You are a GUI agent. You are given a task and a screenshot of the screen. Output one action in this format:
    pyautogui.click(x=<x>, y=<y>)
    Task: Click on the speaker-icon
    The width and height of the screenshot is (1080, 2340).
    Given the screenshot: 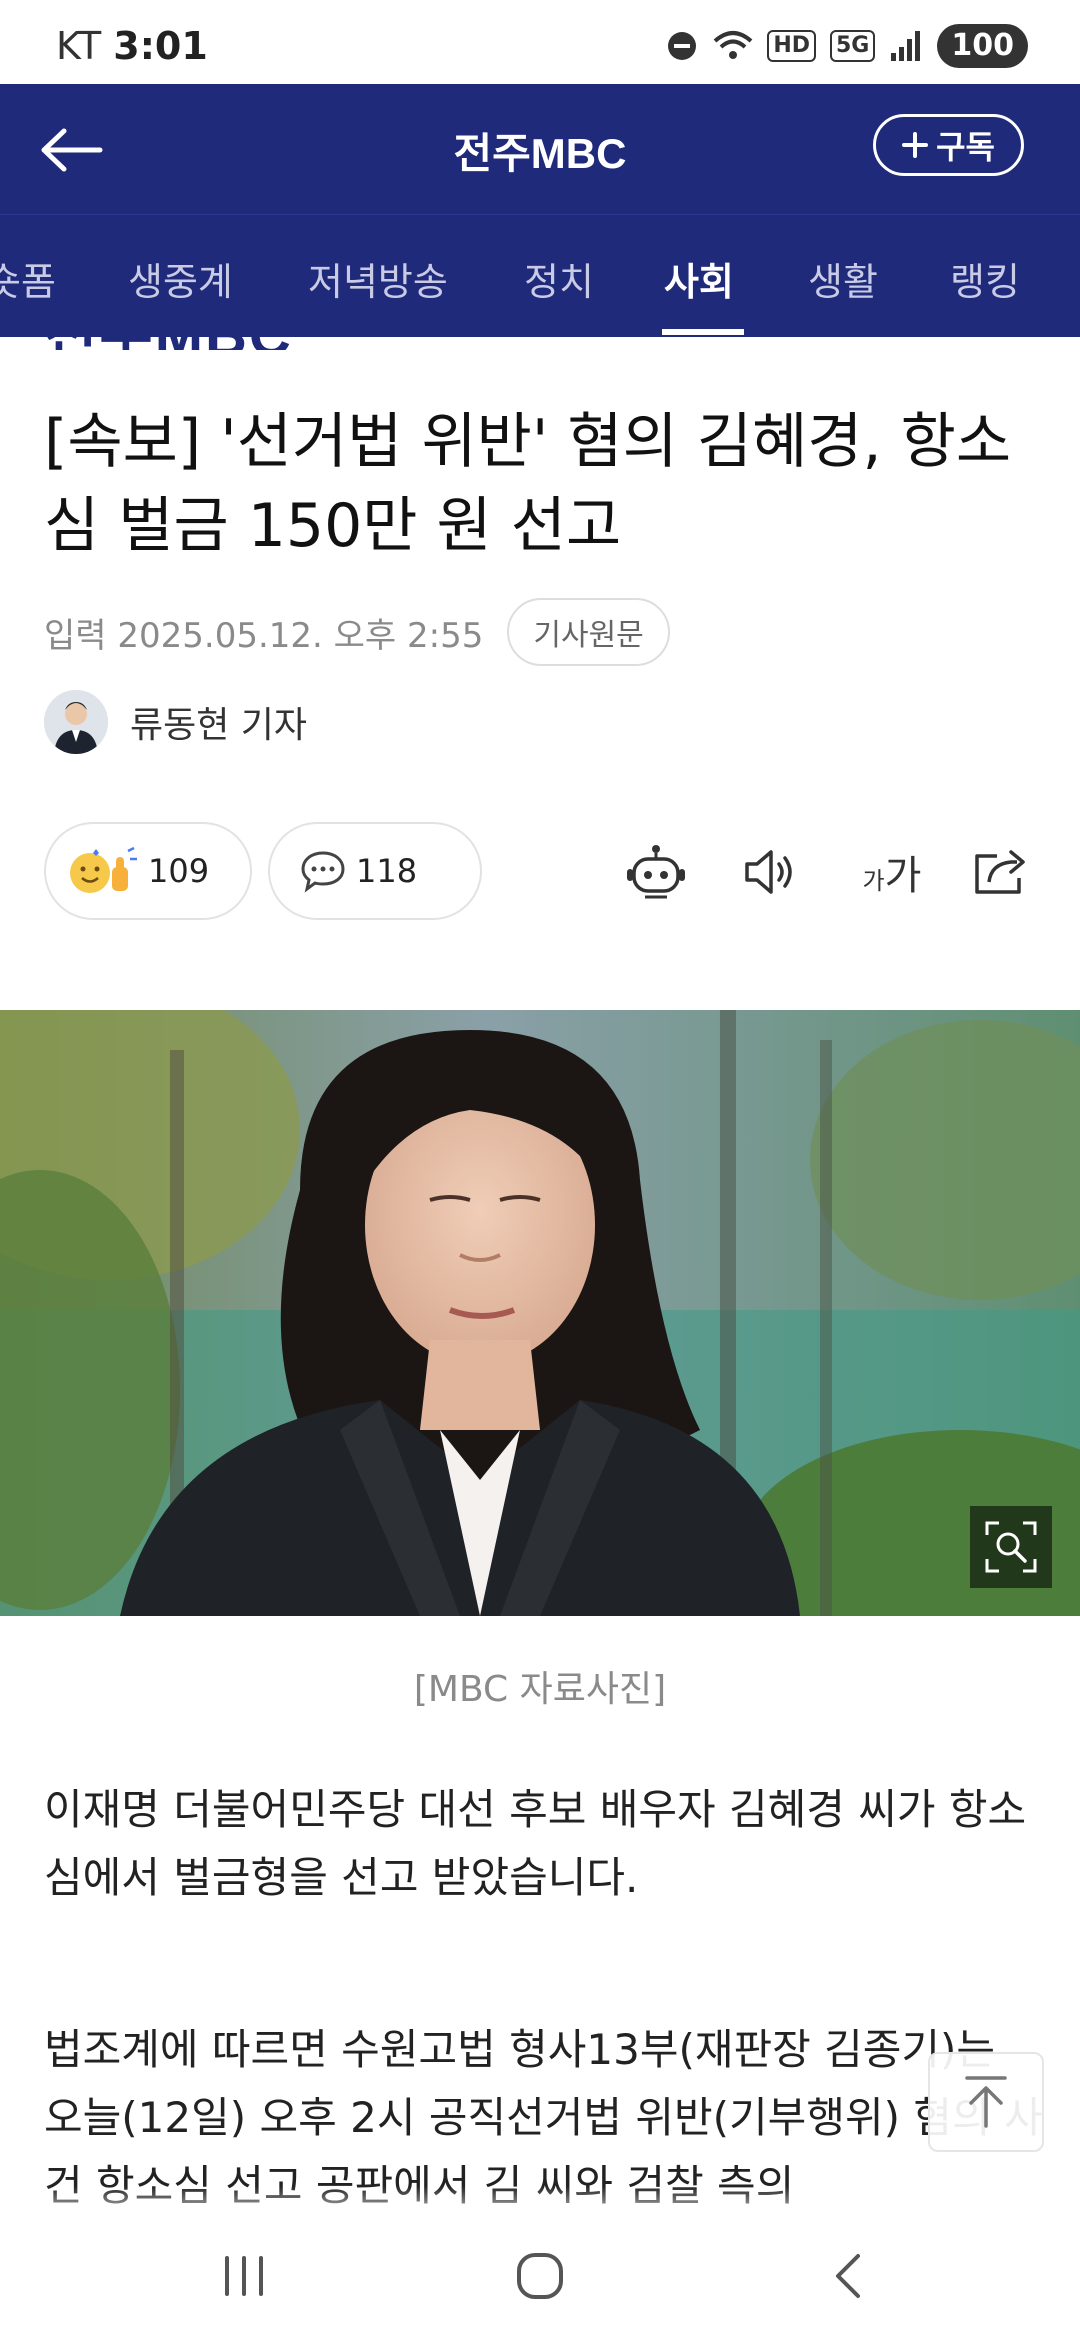 What is the action you would take?
    pyautogui.click(x=768, y=872)
    